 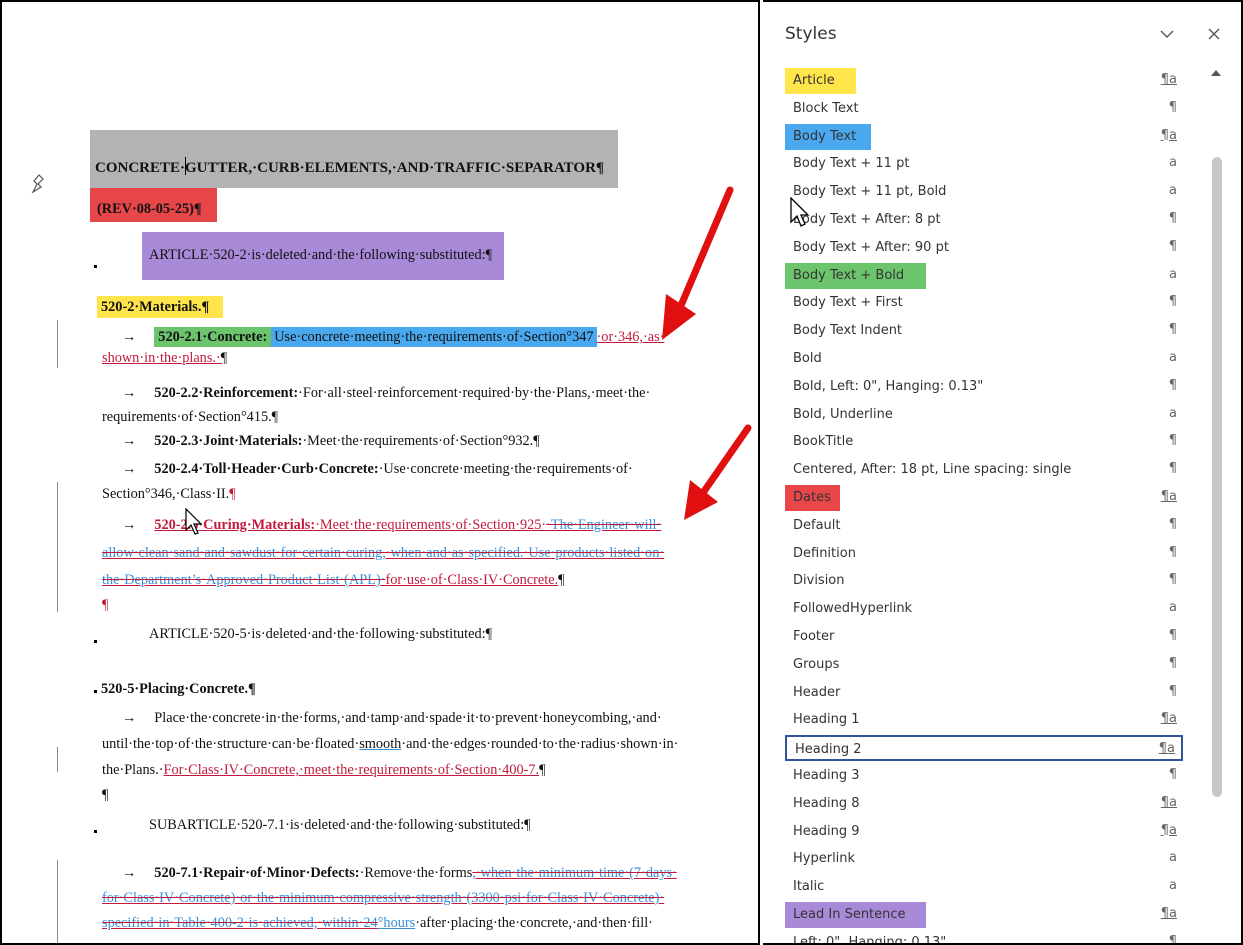 I want to click on scroll-up-icon, so click(x=1216, y=73).